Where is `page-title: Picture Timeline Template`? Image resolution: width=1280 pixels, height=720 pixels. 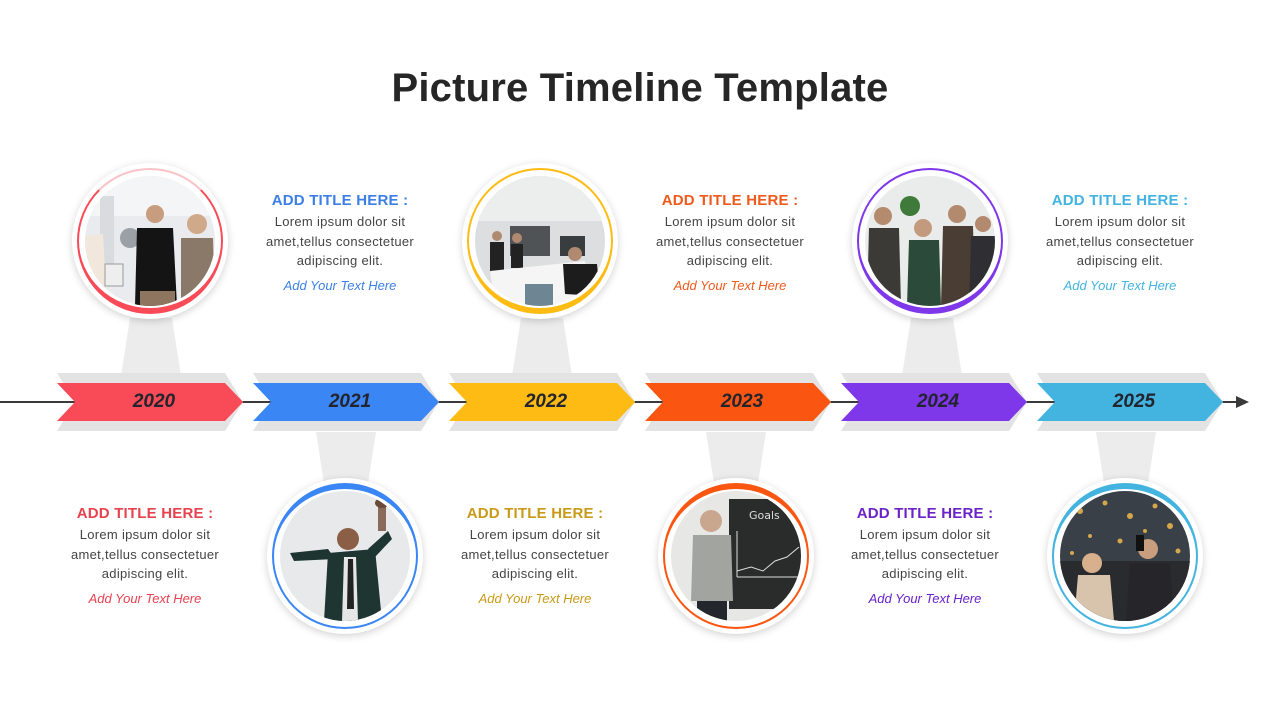 page-title: Picture Timeline Template is located at coordinates (640, 88).